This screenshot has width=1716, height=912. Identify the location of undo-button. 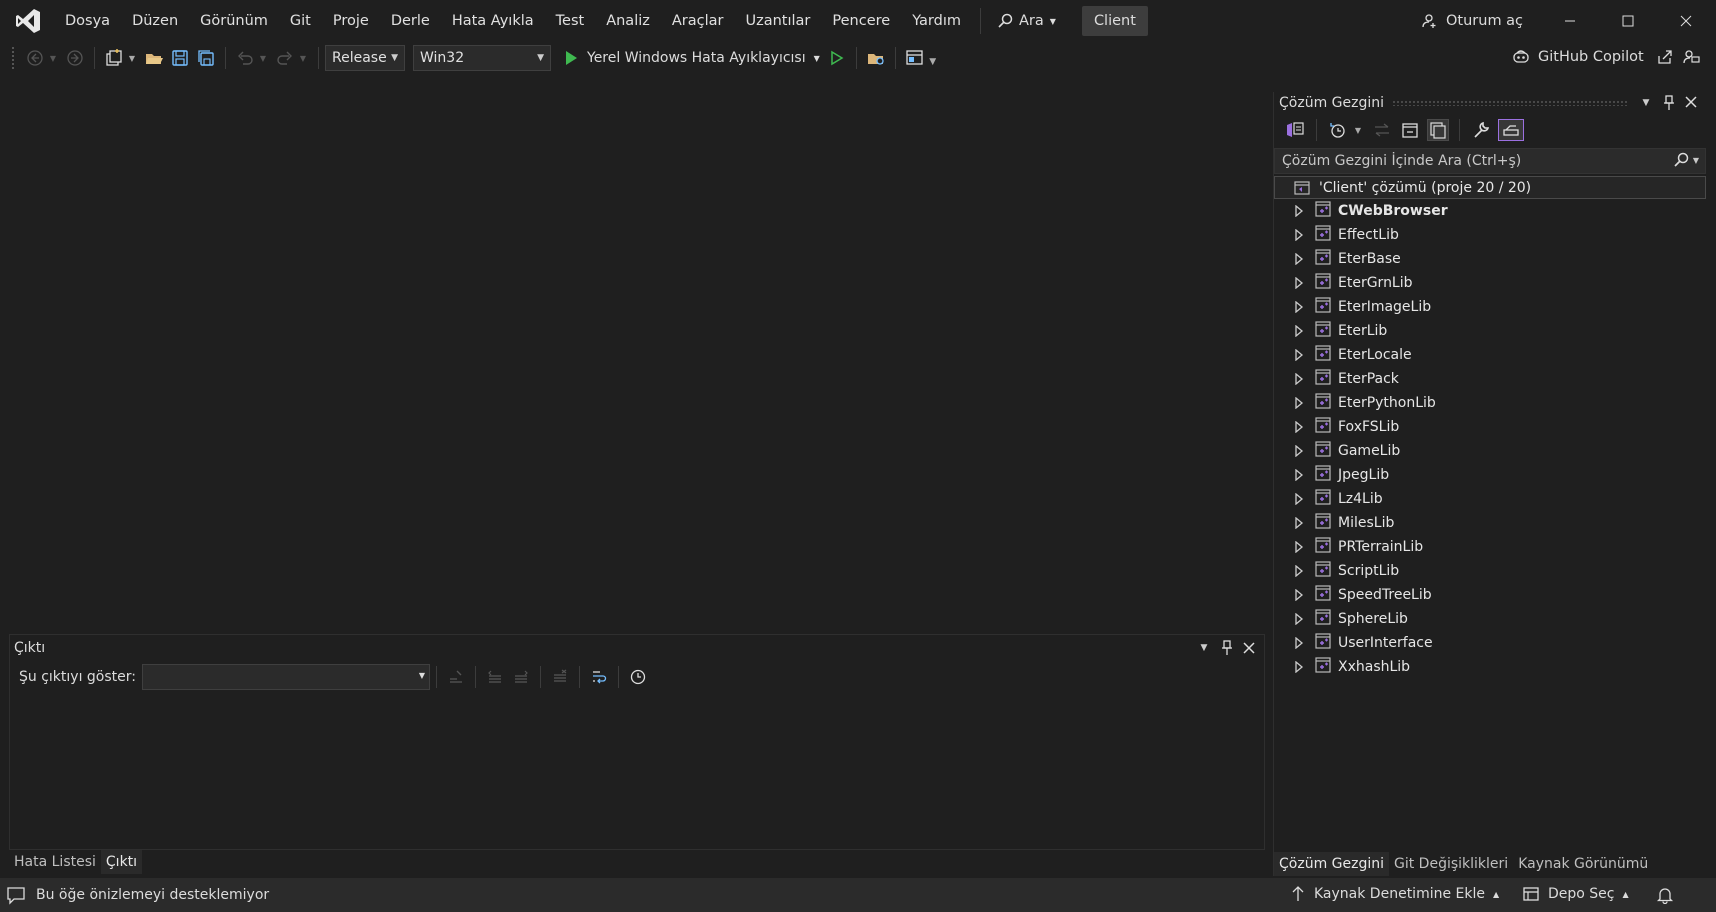
(245, 58).